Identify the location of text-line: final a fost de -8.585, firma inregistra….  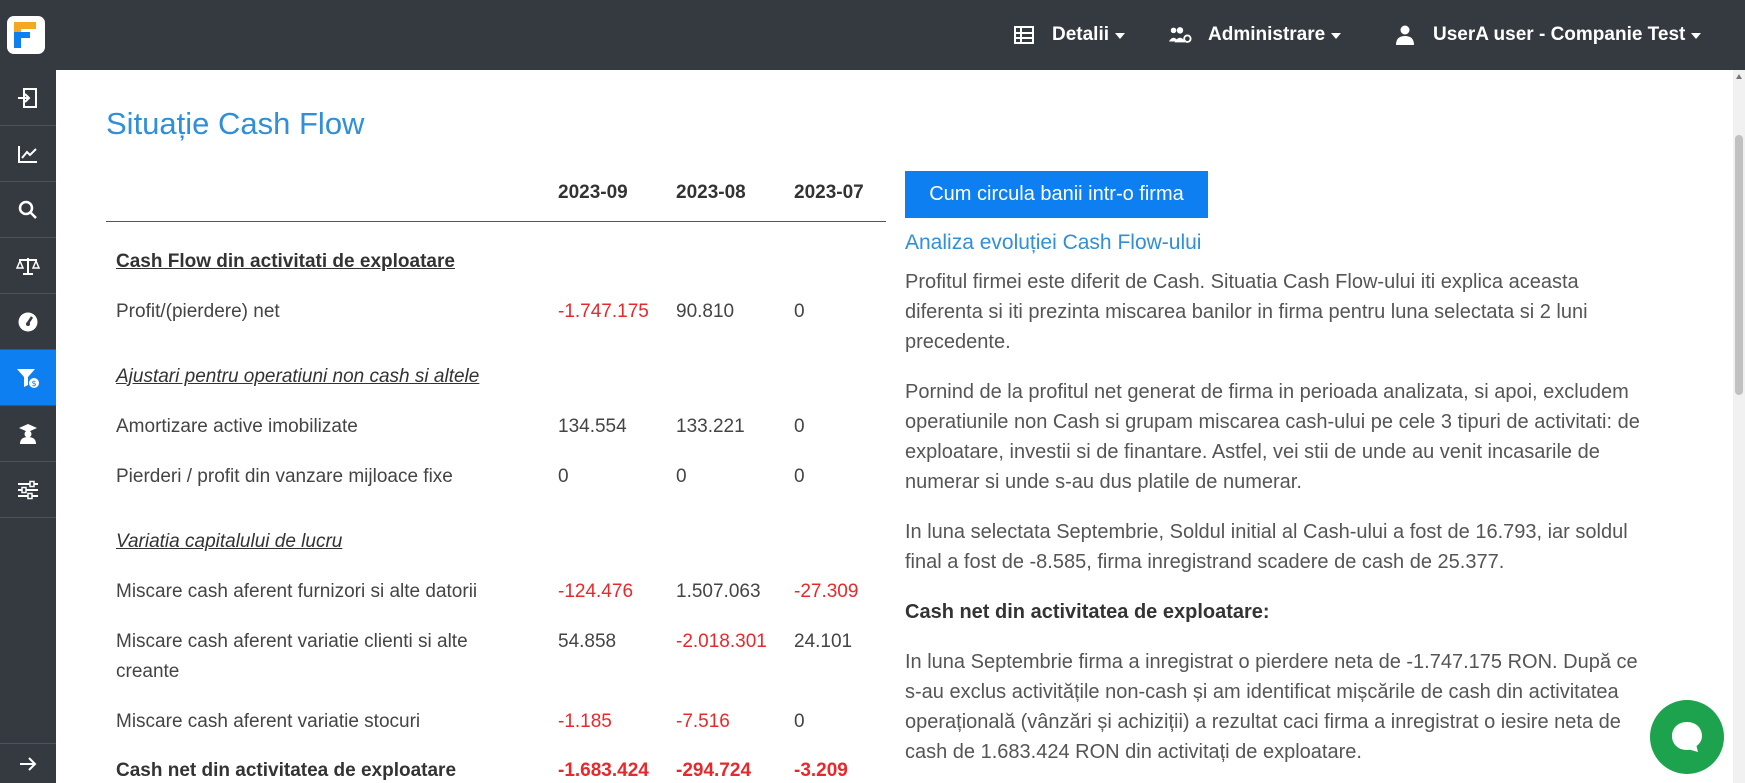
(1205, 562).